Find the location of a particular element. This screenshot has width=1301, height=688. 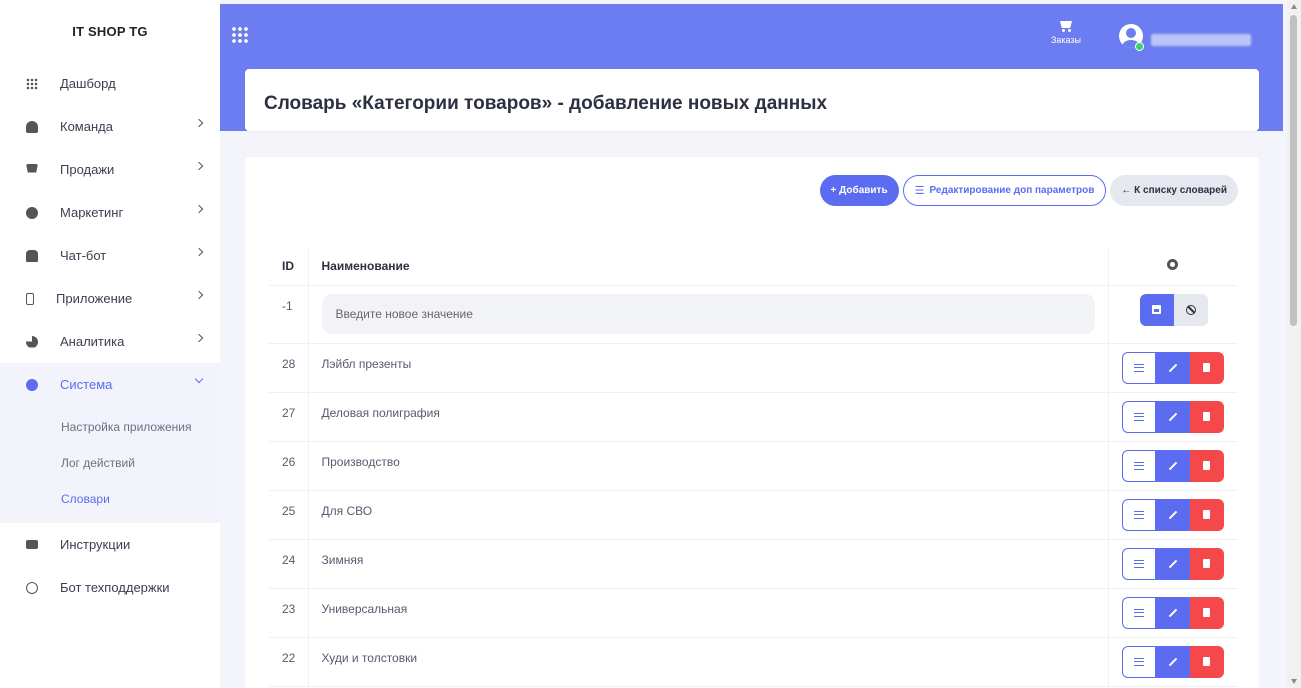

sidebar-subitem-action-log: Лог действий is located at coordinates (110, 463).